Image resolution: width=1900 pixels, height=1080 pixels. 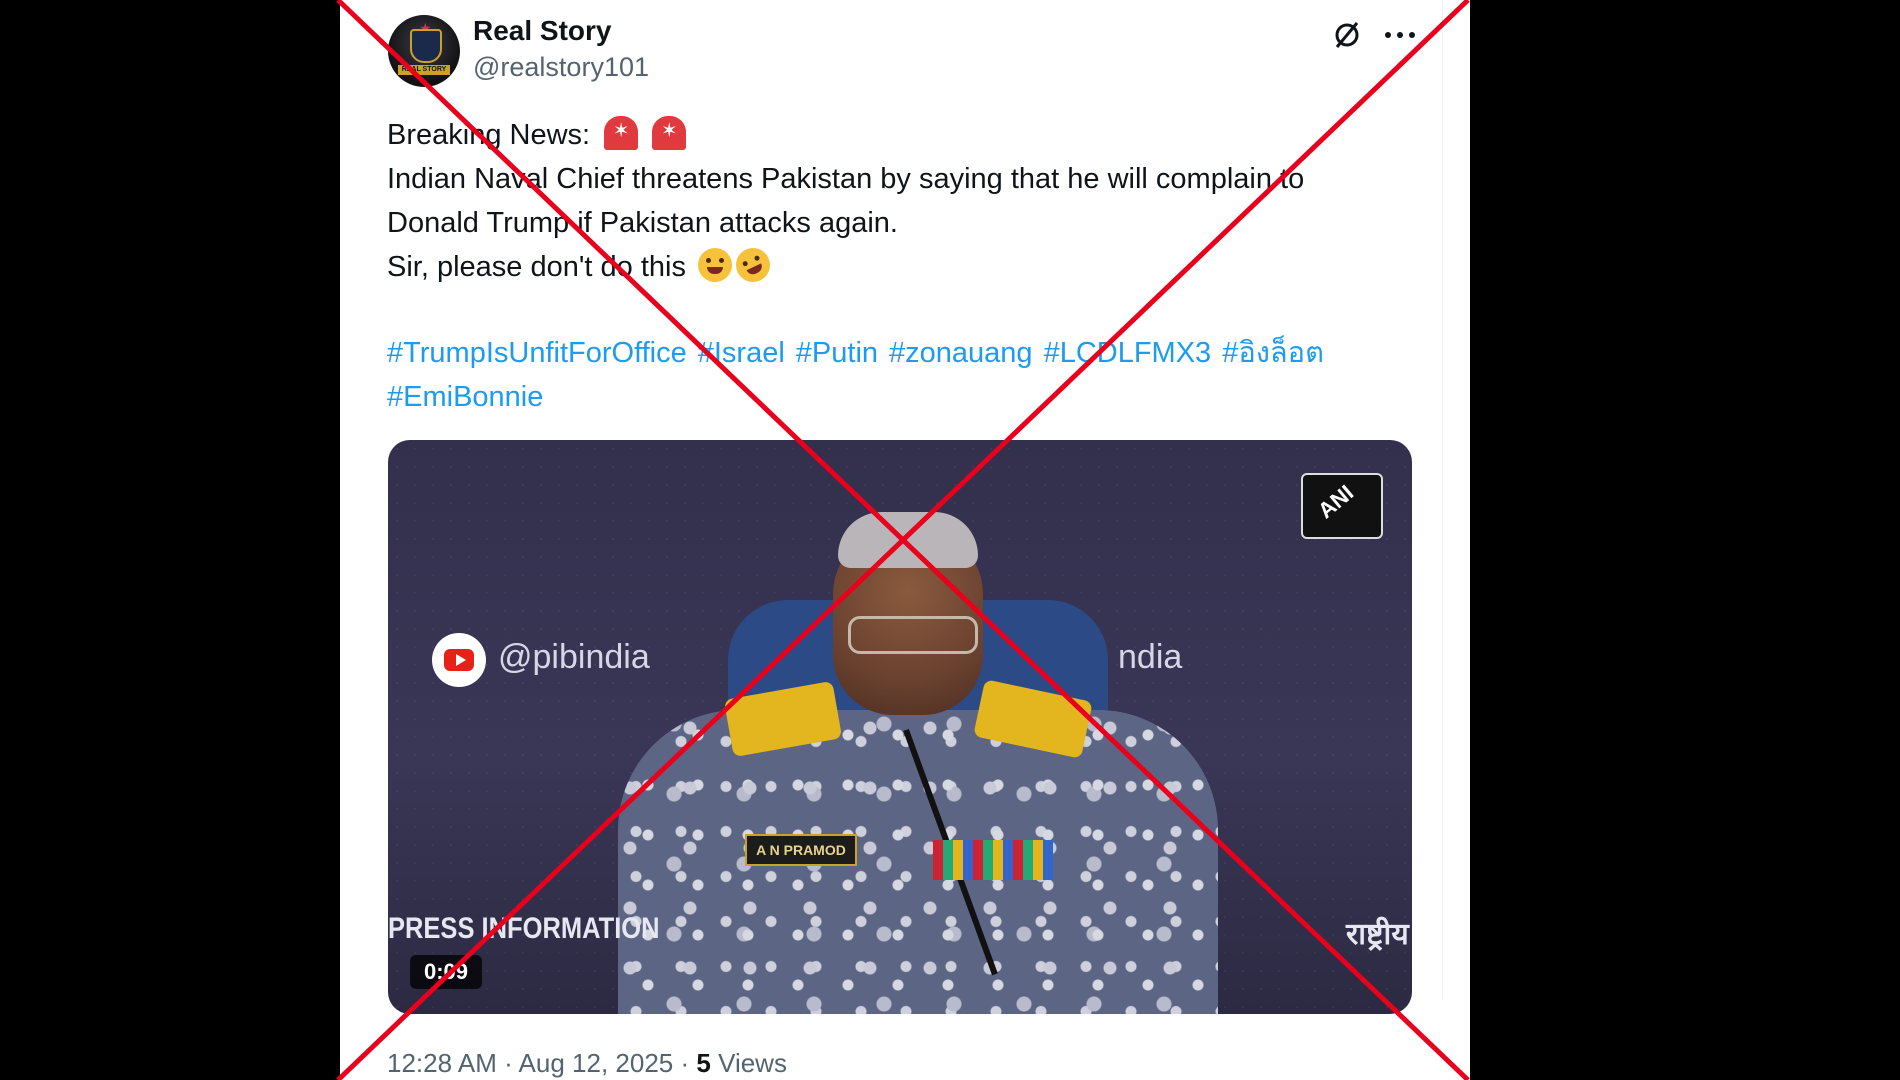 I want to click on views-label: Views, so click(x=752, y=1063).